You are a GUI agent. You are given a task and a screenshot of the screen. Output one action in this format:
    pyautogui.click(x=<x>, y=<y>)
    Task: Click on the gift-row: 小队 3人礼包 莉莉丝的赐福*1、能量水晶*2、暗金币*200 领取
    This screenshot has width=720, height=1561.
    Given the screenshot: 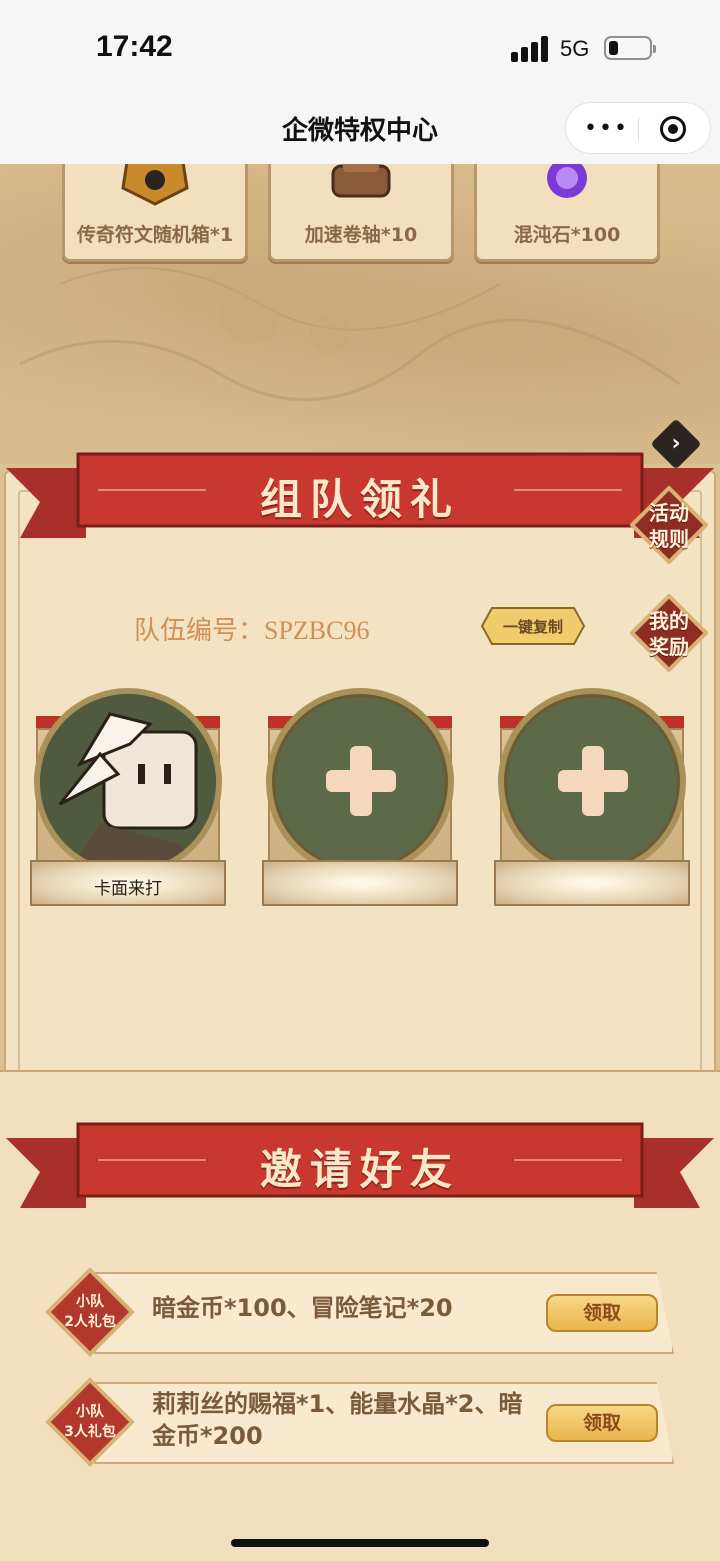 What is the action you would take?
    pyautogui.click(x=362, y=1422)
    